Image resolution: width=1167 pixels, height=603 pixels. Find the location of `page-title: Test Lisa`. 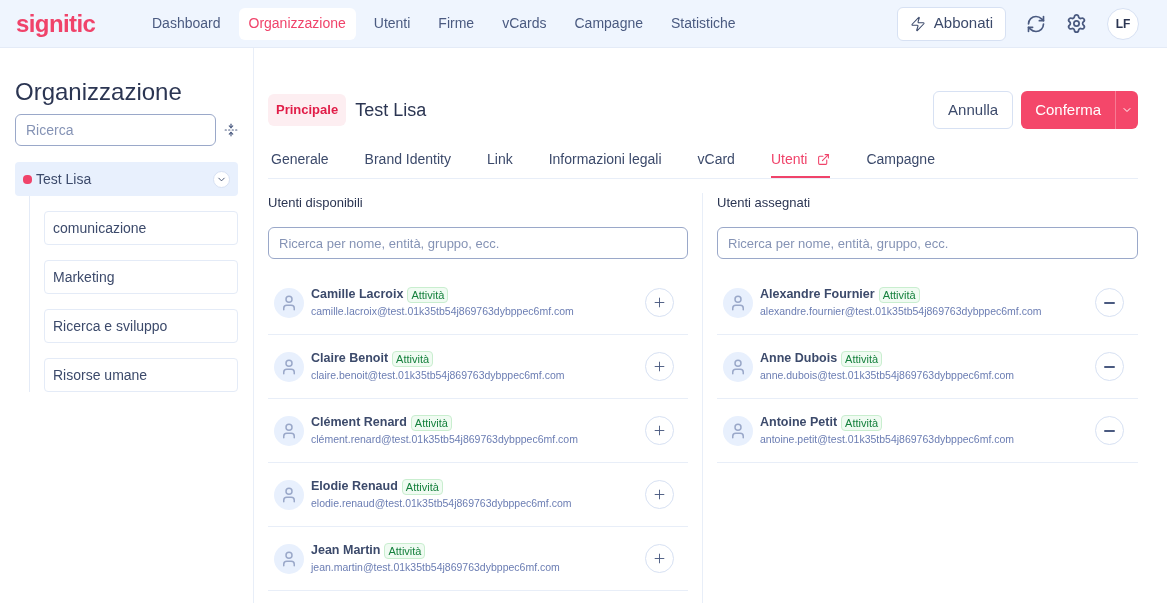

page-title: Test Lisa is located at coordinates (391, 110).